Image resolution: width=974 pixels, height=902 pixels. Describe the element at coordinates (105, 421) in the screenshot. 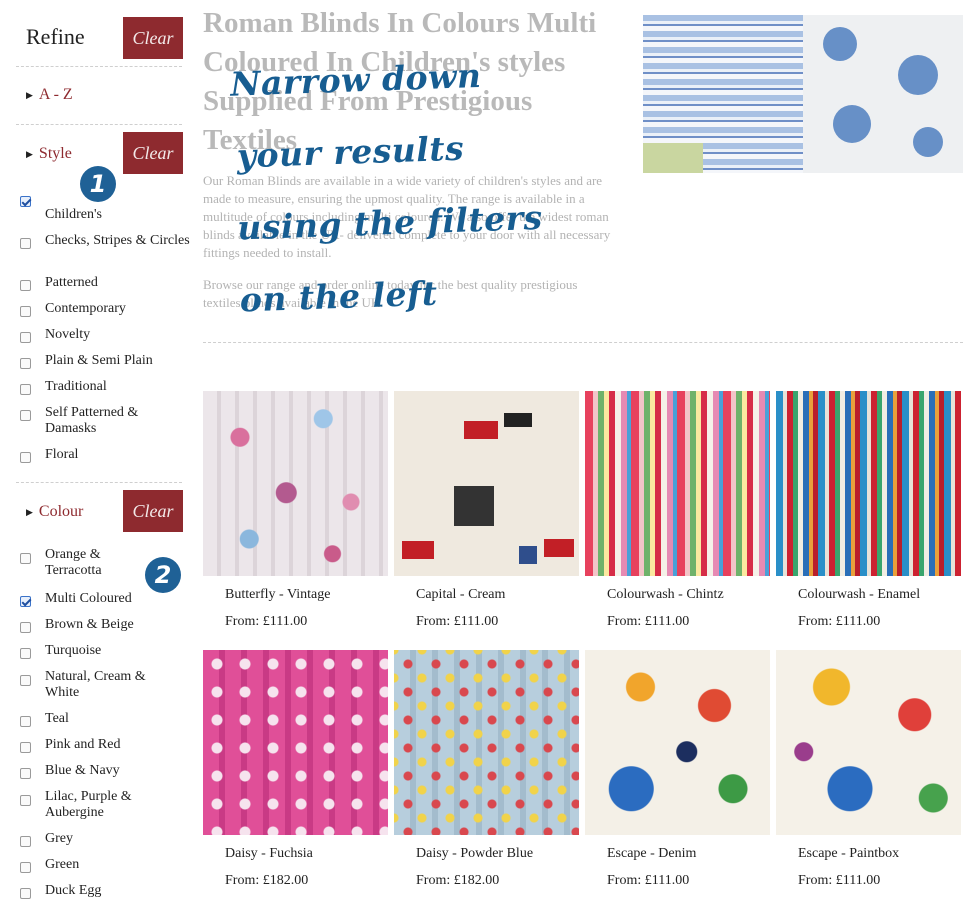

I see `style-option-self-patterned: Self Patterned & Damasks` at that location.